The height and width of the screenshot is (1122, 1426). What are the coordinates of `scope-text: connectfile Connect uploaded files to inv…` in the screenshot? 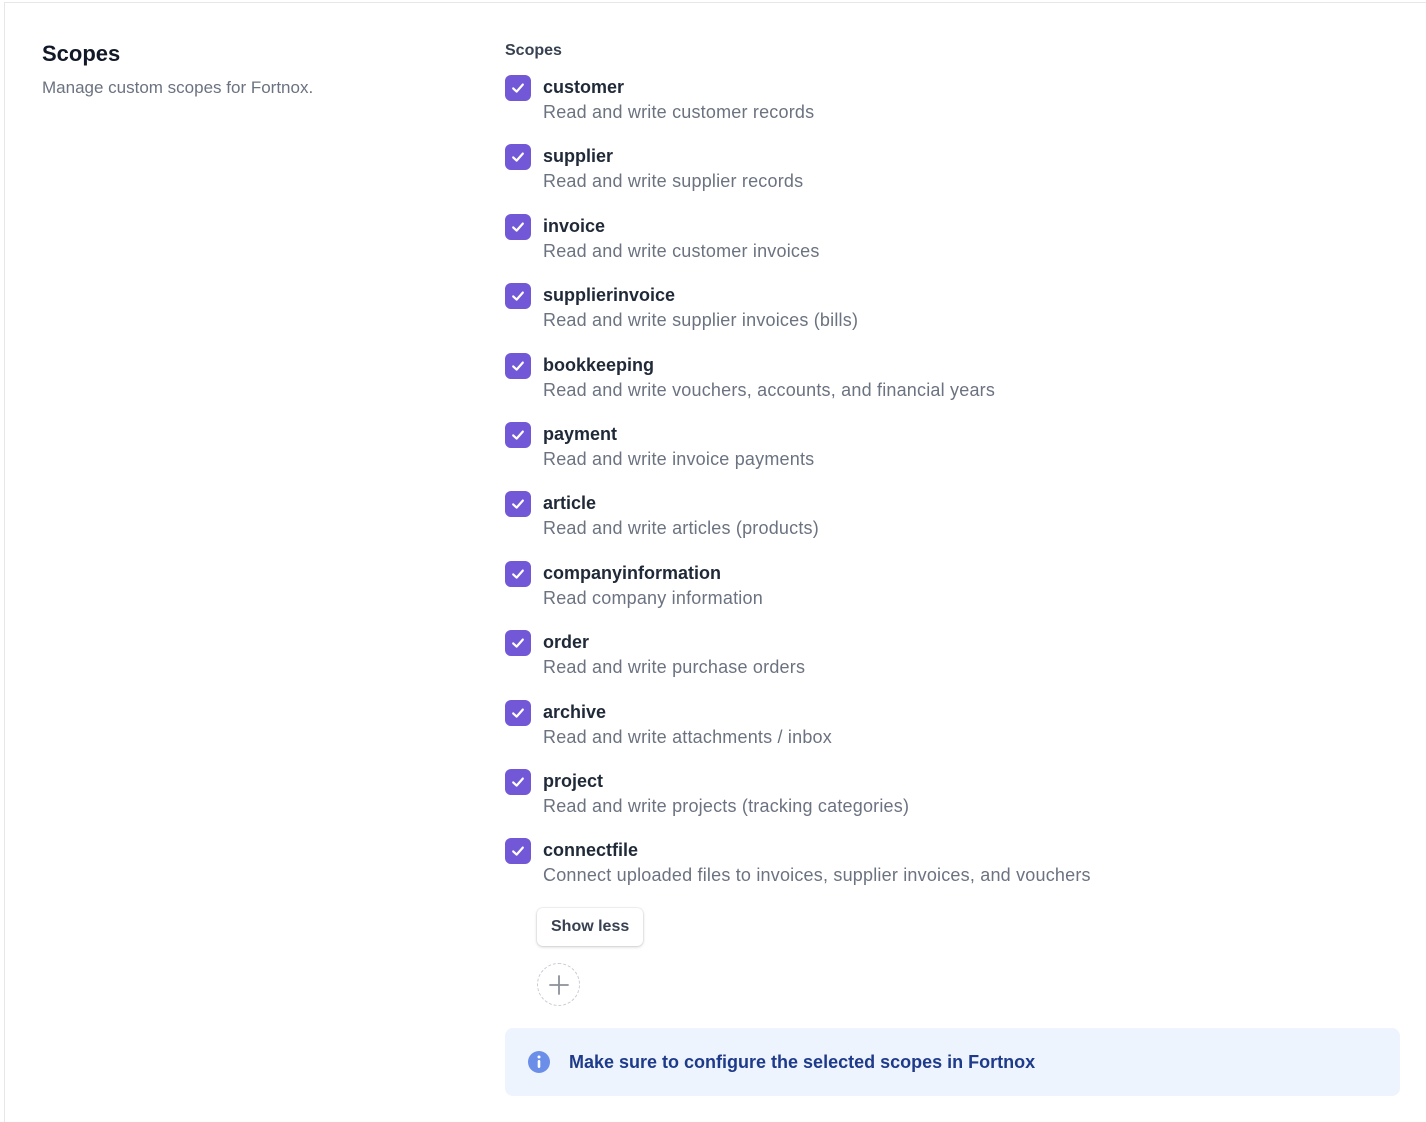 It's located at (817, 863).